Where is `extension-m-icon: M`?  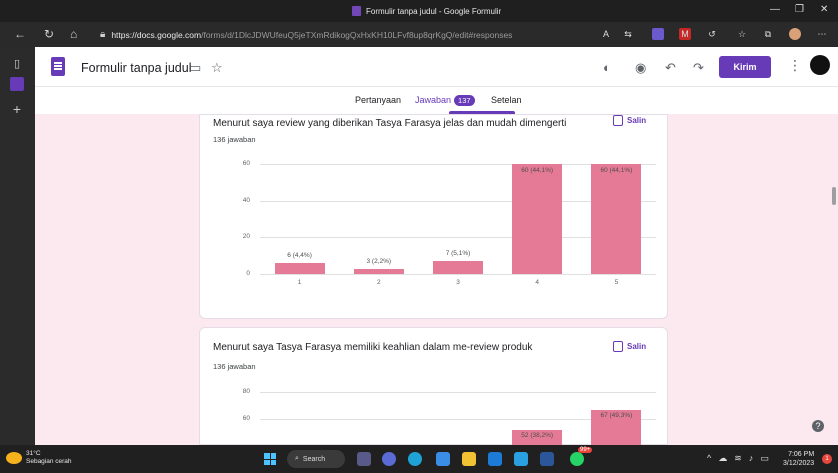
extension-m-icon: M is located at coordinates (685, 34).